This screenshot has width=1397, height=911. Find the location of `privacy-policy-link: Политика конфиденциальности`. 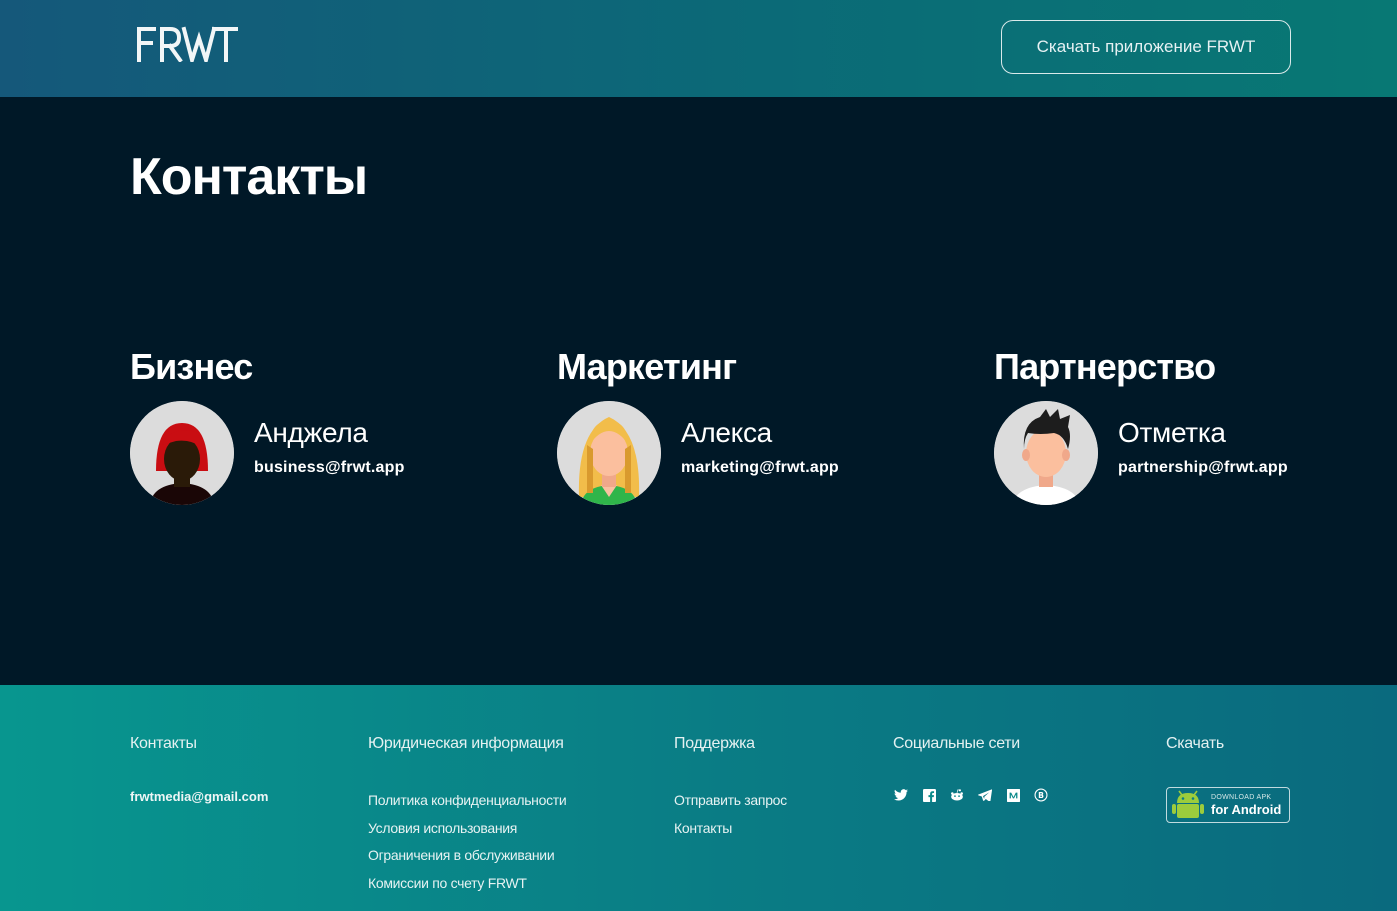

privacy-policy-link: Политика конфиденциальности is located at coordinates (467, 801).